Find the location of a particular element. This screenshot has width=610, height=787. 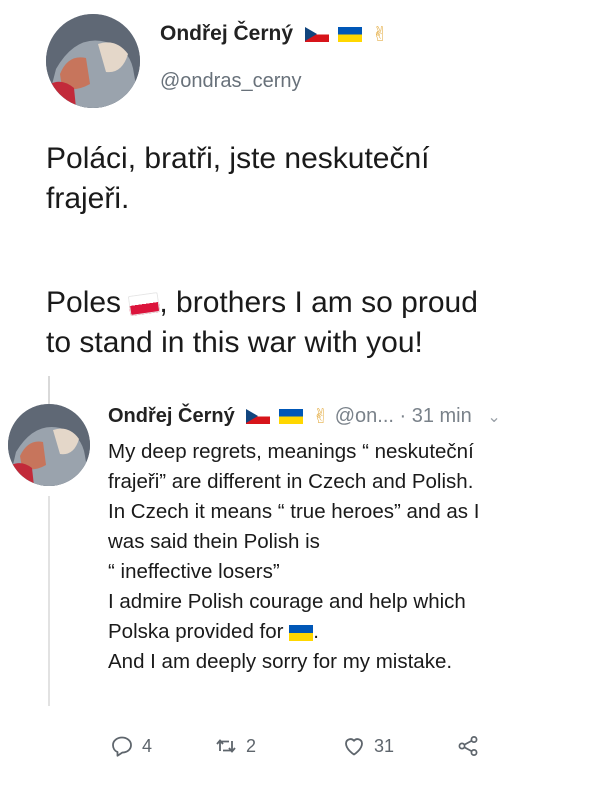

reply-line-prefix: Polska provided for is located at coordinates (196, 631).